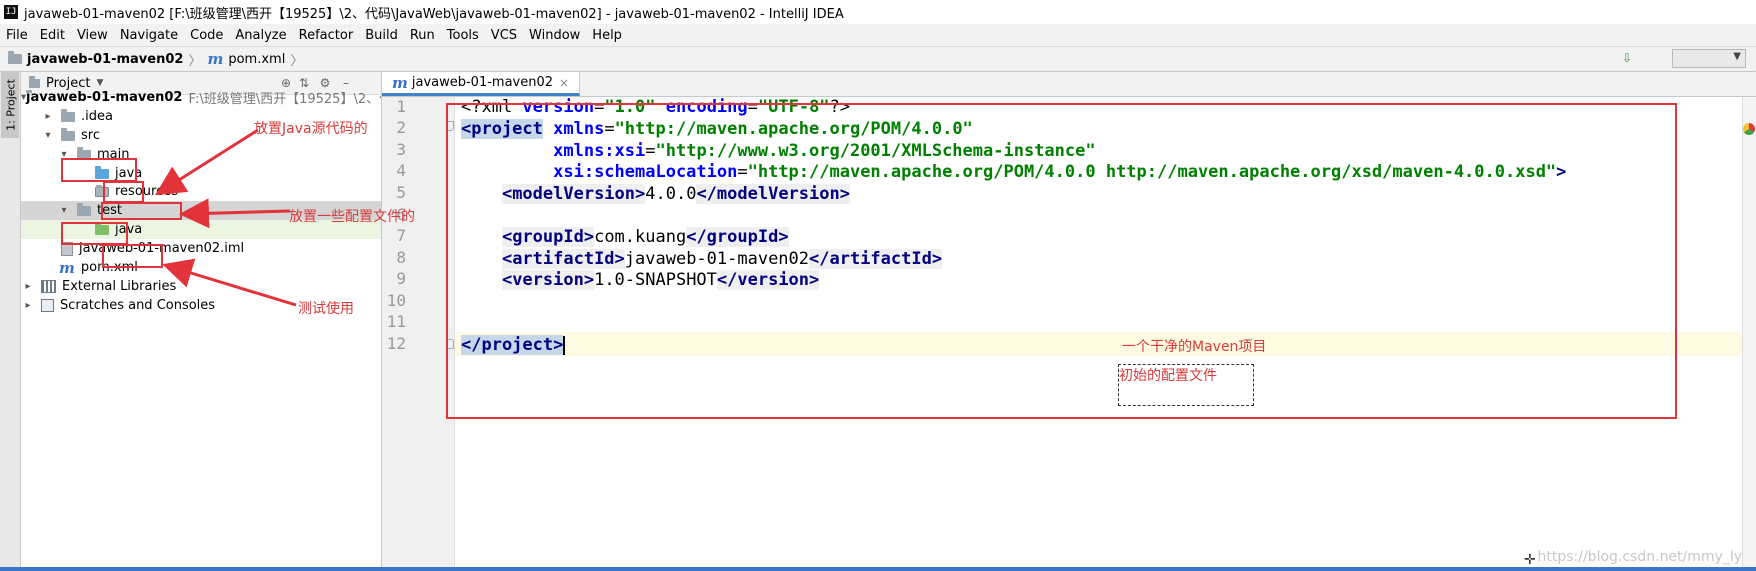 This screenshot has height=571, width=1756. I want to click on annotation-test-use: 测试使用, so click(326, 309).